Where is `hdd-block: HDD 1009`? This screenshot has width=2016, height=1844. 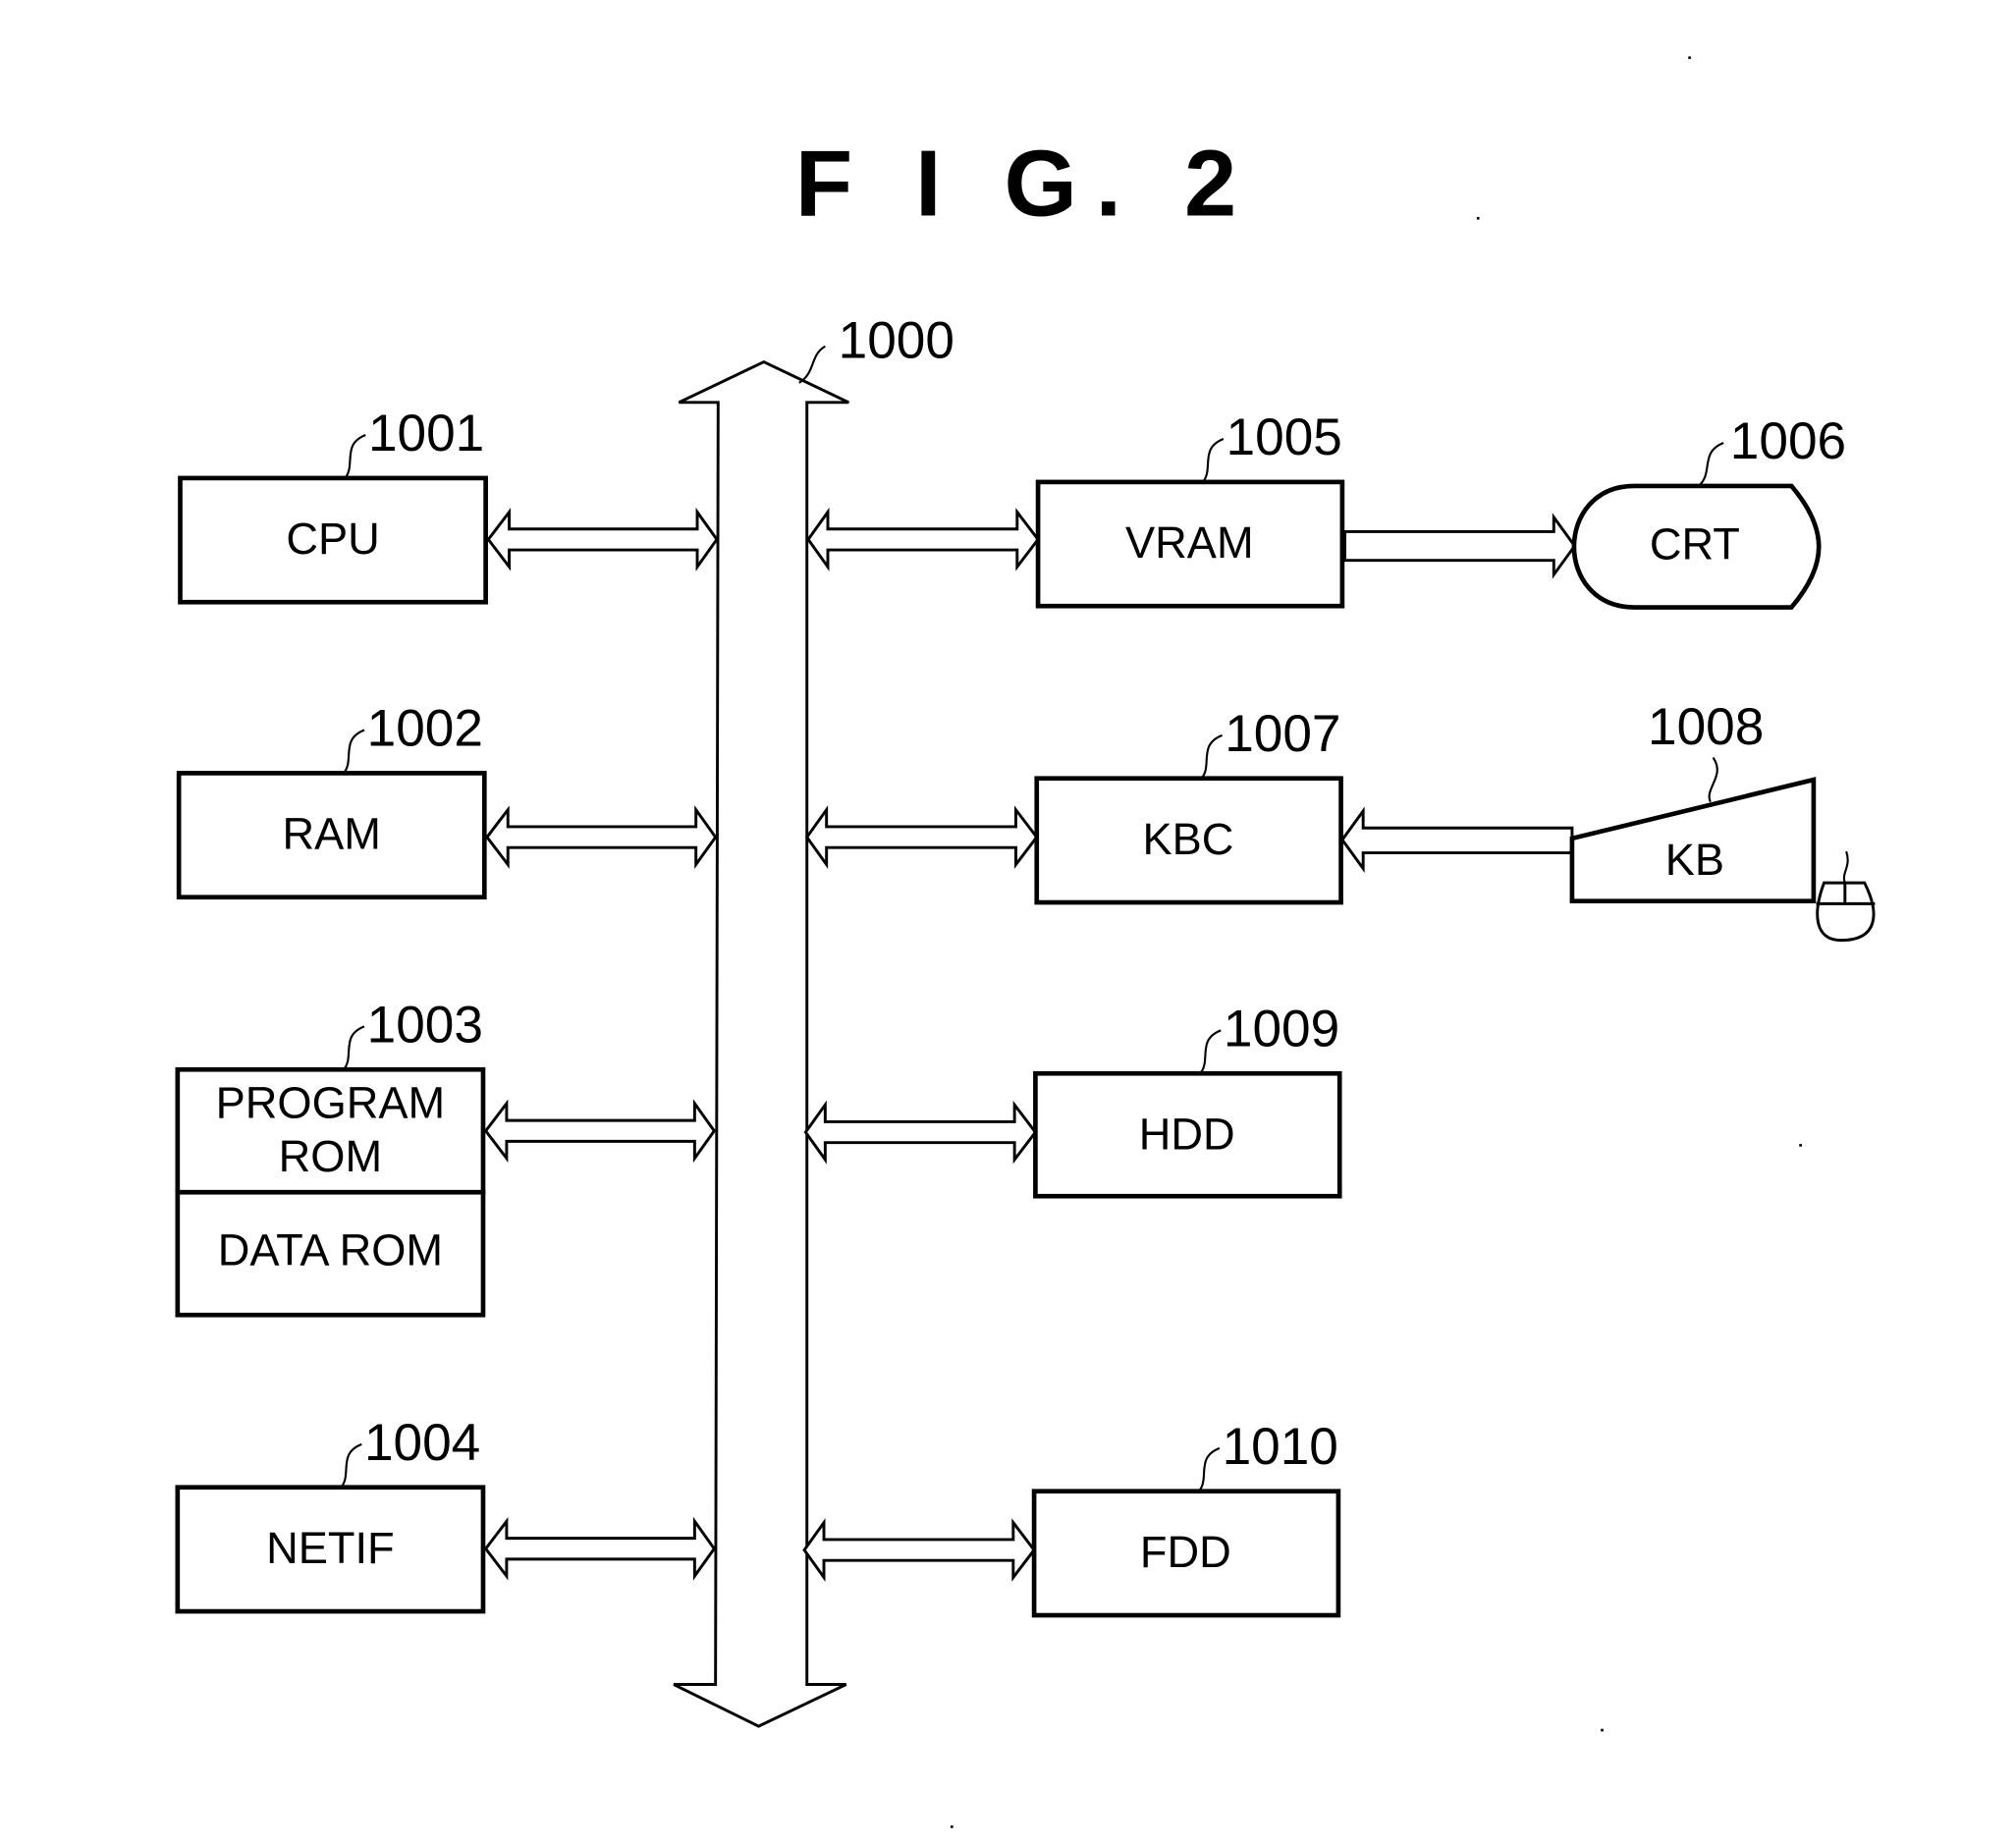
hdd-block: HDD 1009 is located at coordinates (1187, 1099).